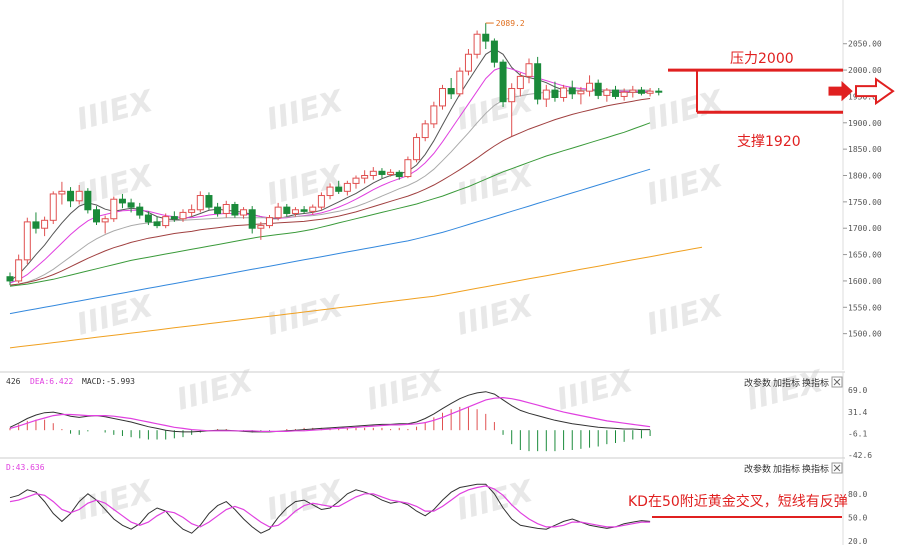 Image resolution: width=900 pixels, height=545 pixels. Describe the element at coordinates (865, 70) in the screenshot. I see `price-tick-label: 2000.00` at that location.